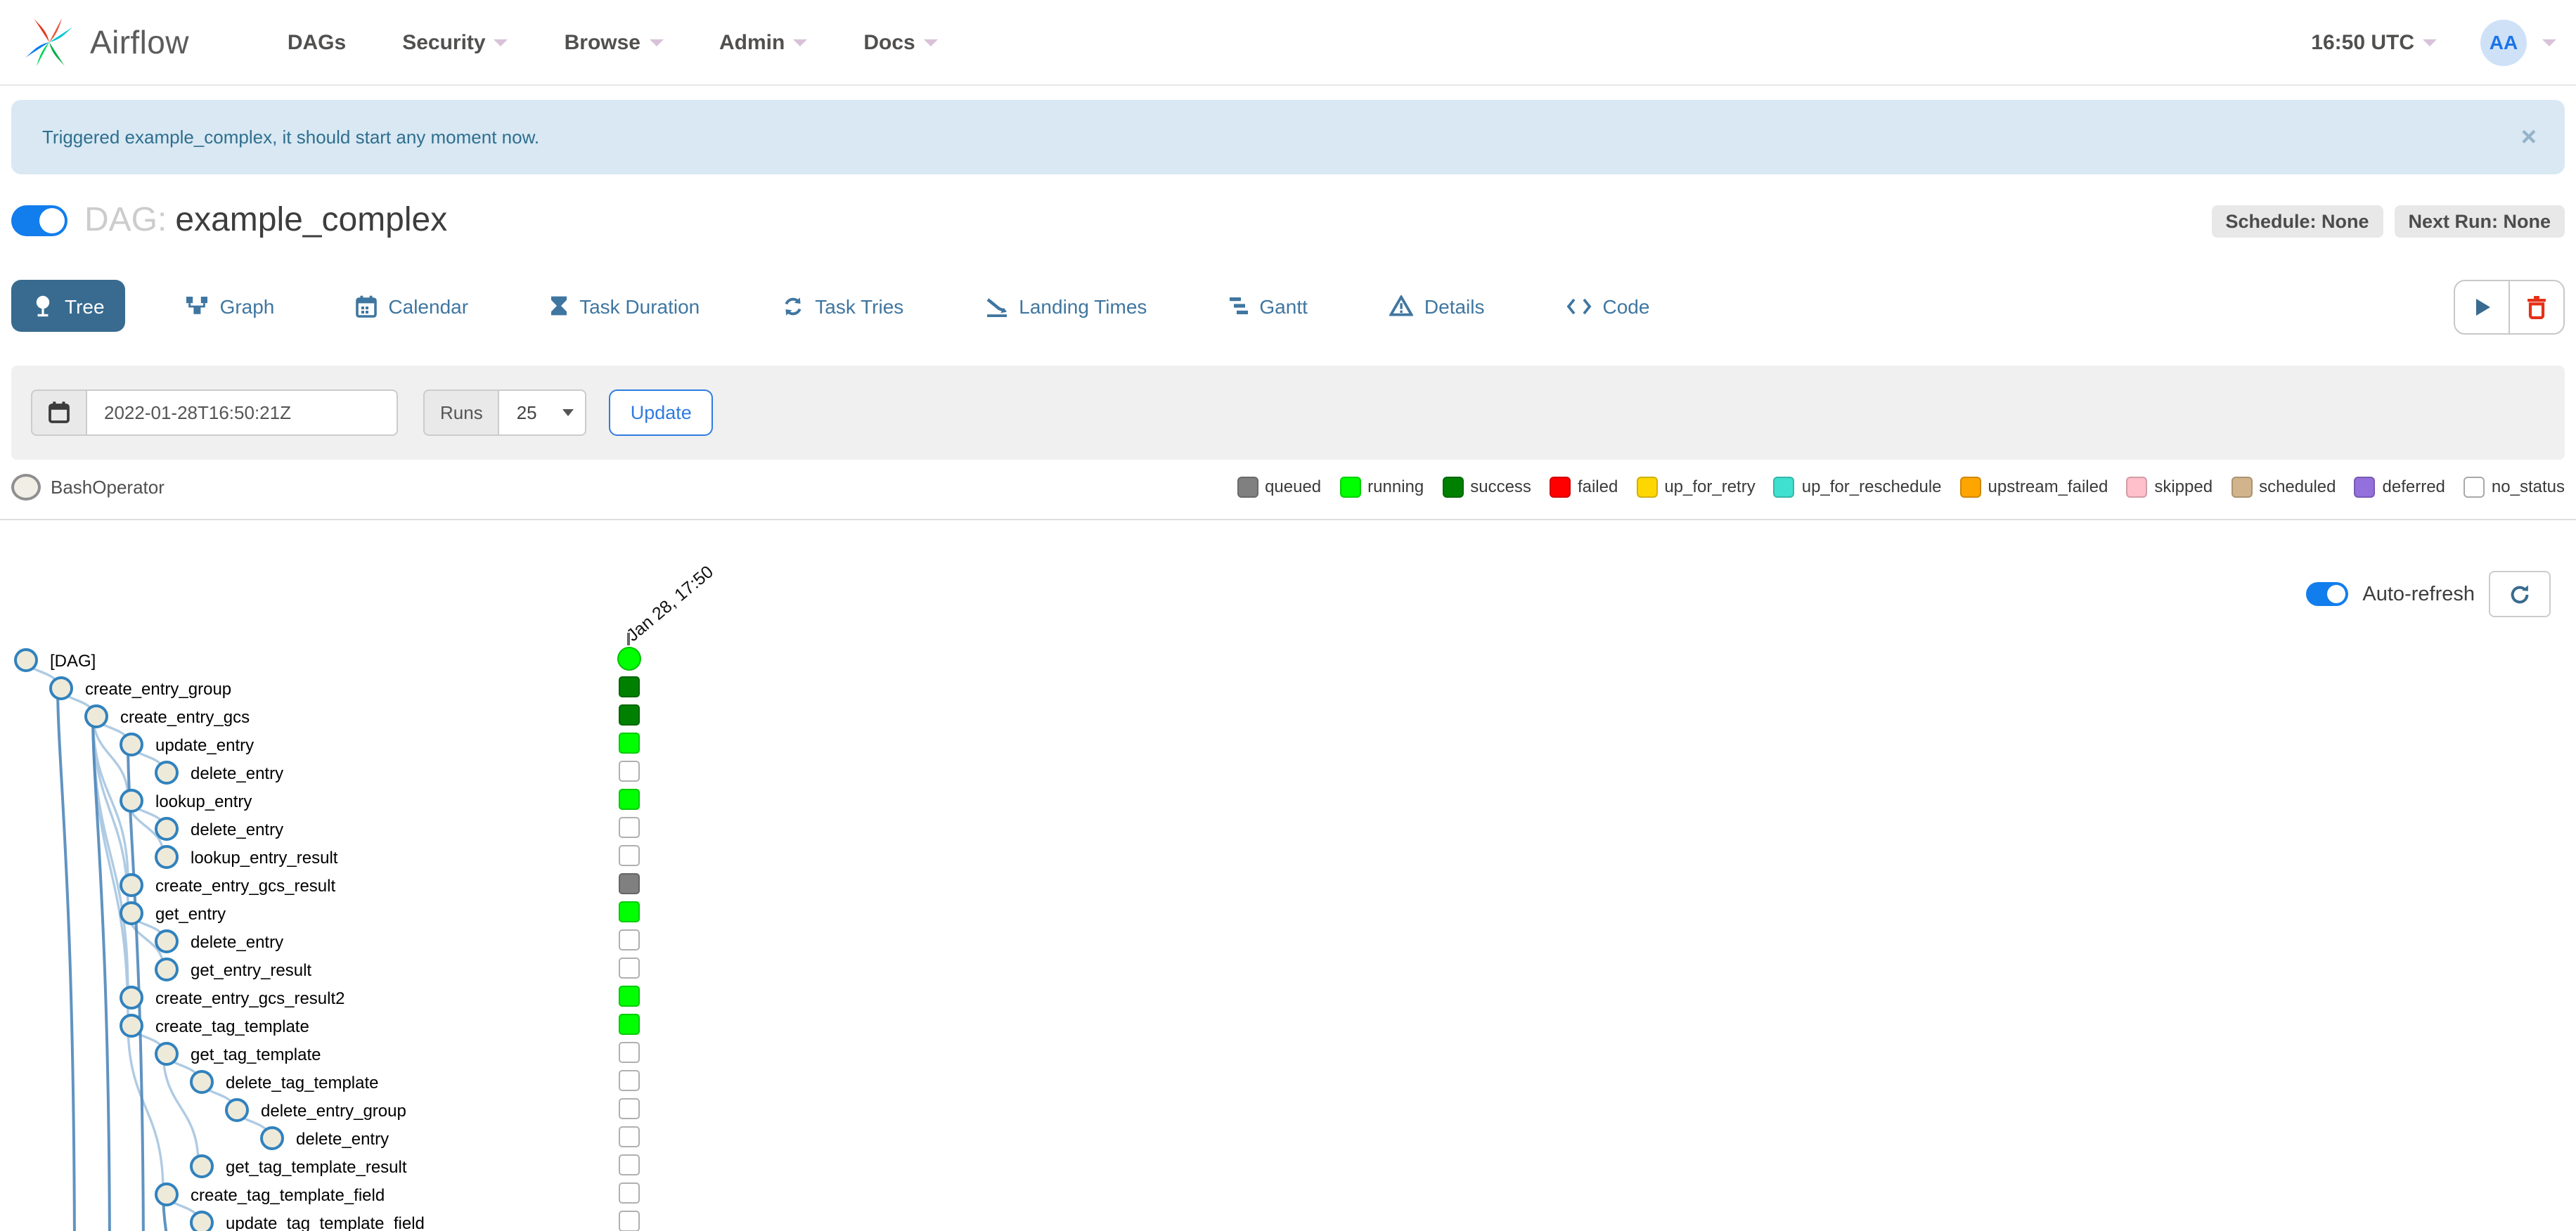 The width and height of the screenshot is (2576, 1231). I want to click on nav-item-docs: Docs, so click(900, 42).